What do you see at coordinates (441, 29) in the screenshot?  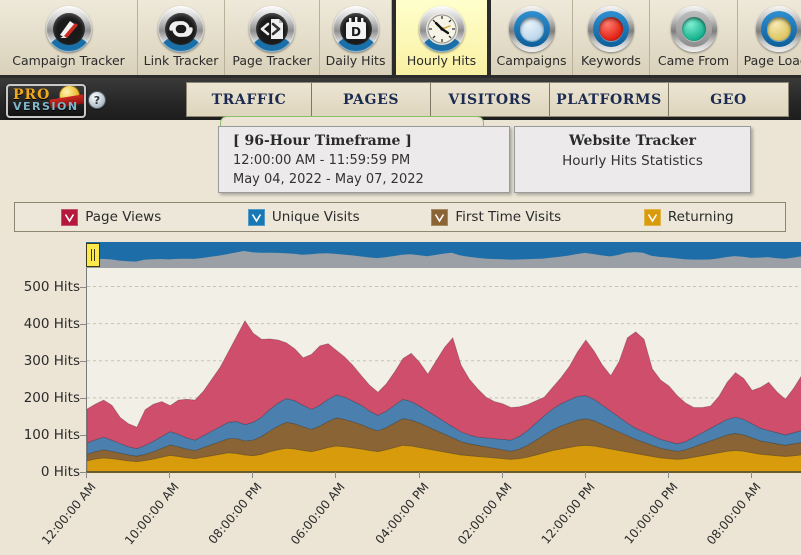 I see `hourly-hits-icon` at bounding box center [441, 29].